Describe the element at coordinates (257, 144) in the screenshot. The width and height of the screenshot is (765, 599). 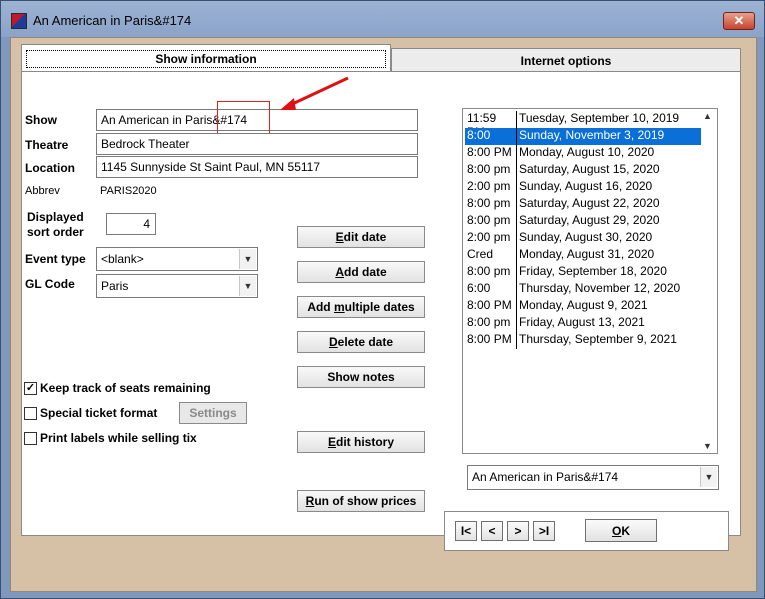
I see `theatre-field: Bedrock Theater` at that location.